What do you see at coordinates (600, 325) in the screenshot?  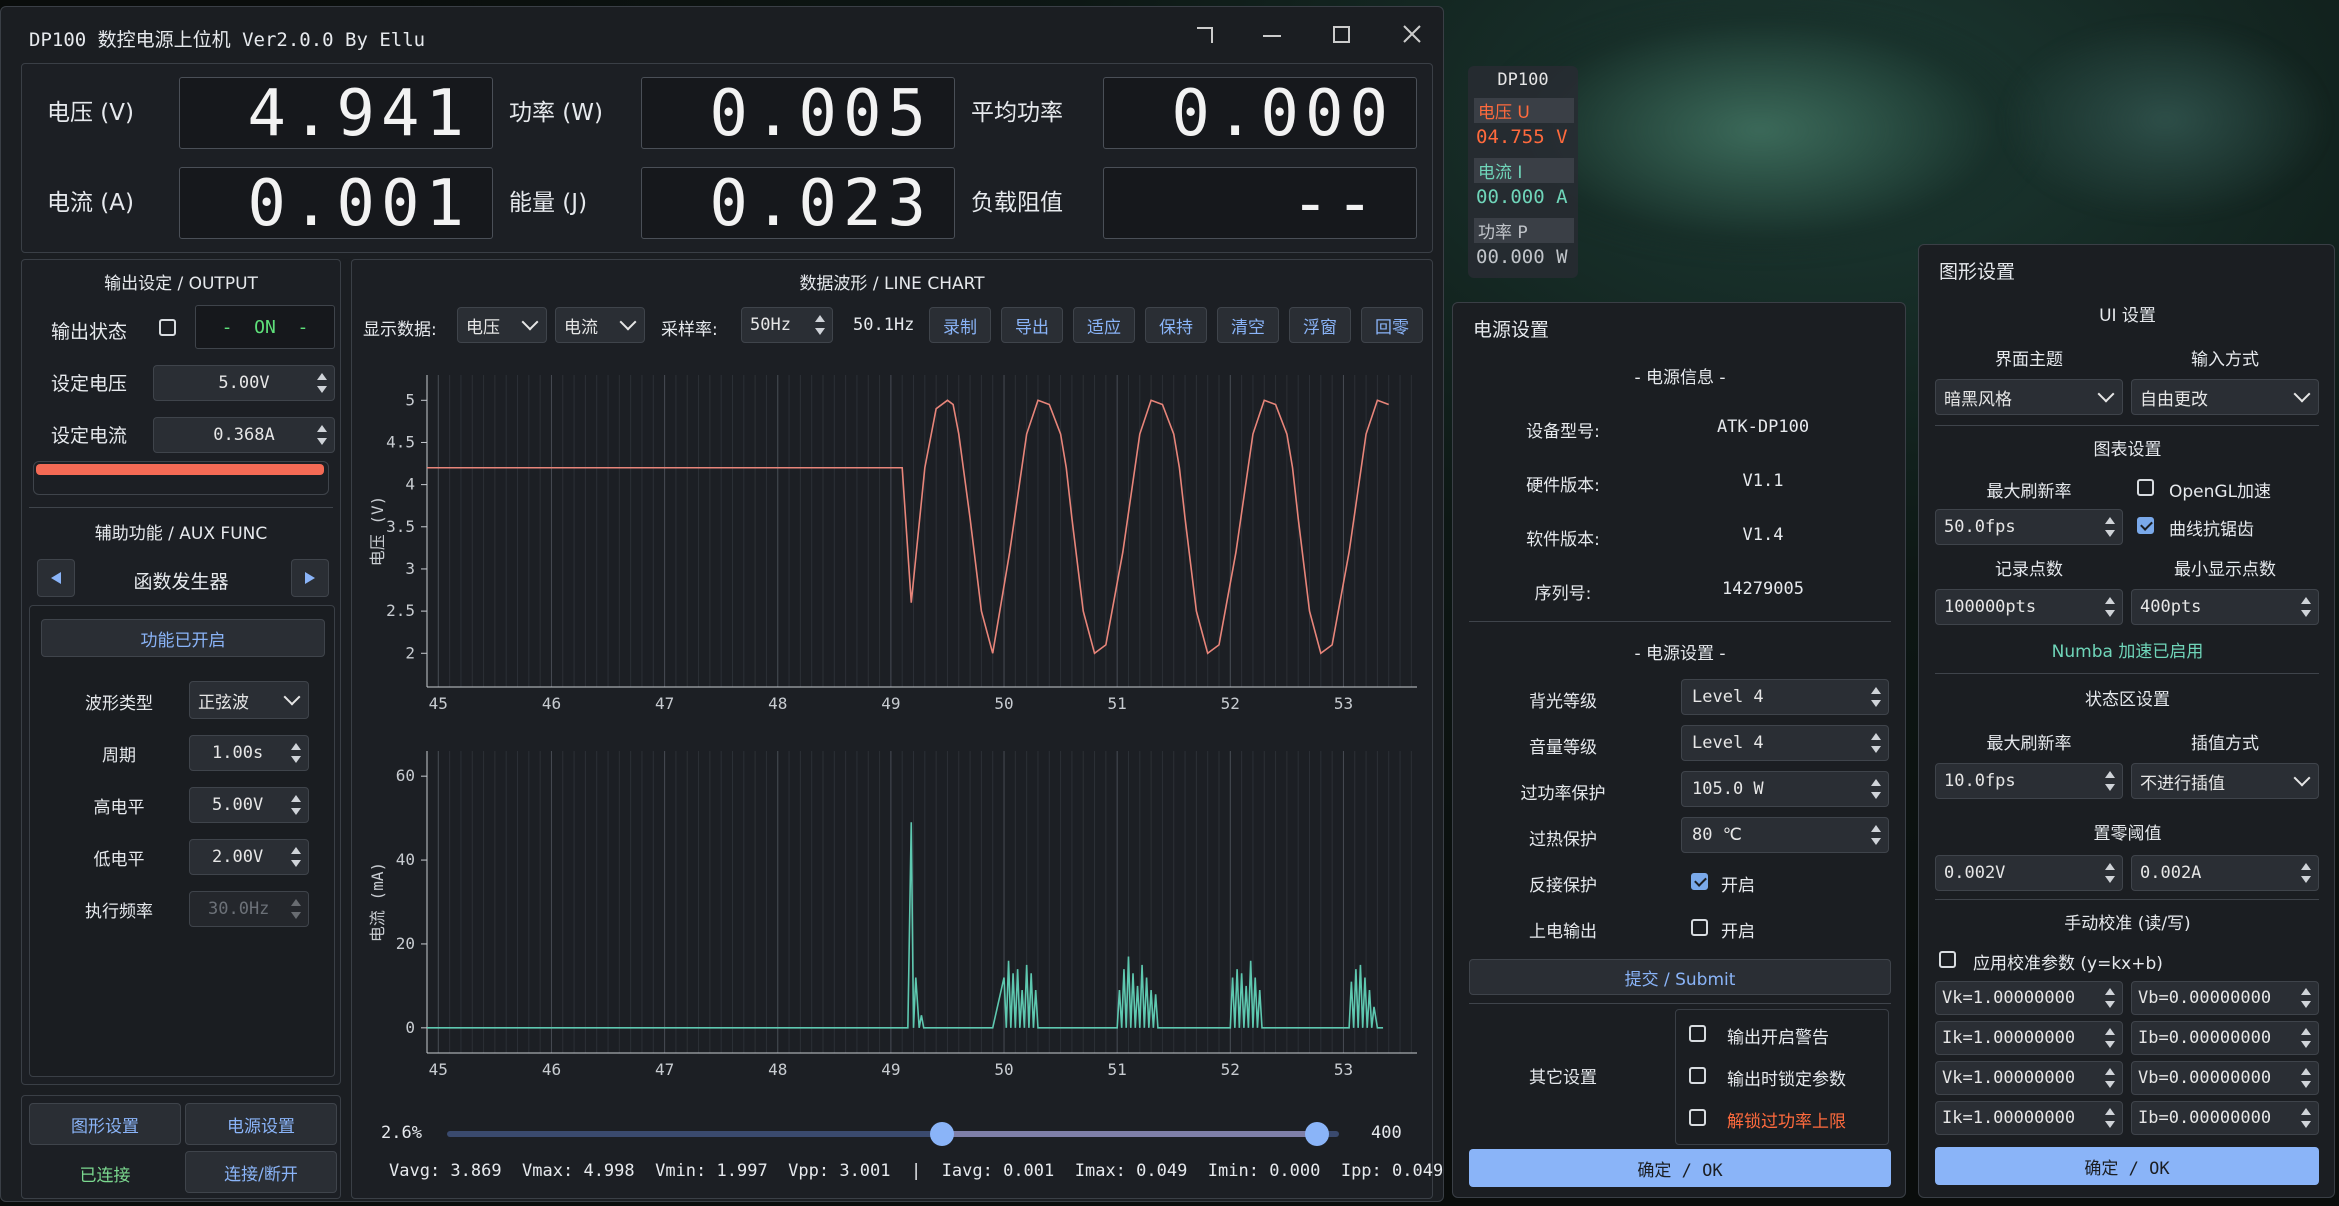 I see `display-select-b: 电流` at bounding box center [600, 325].